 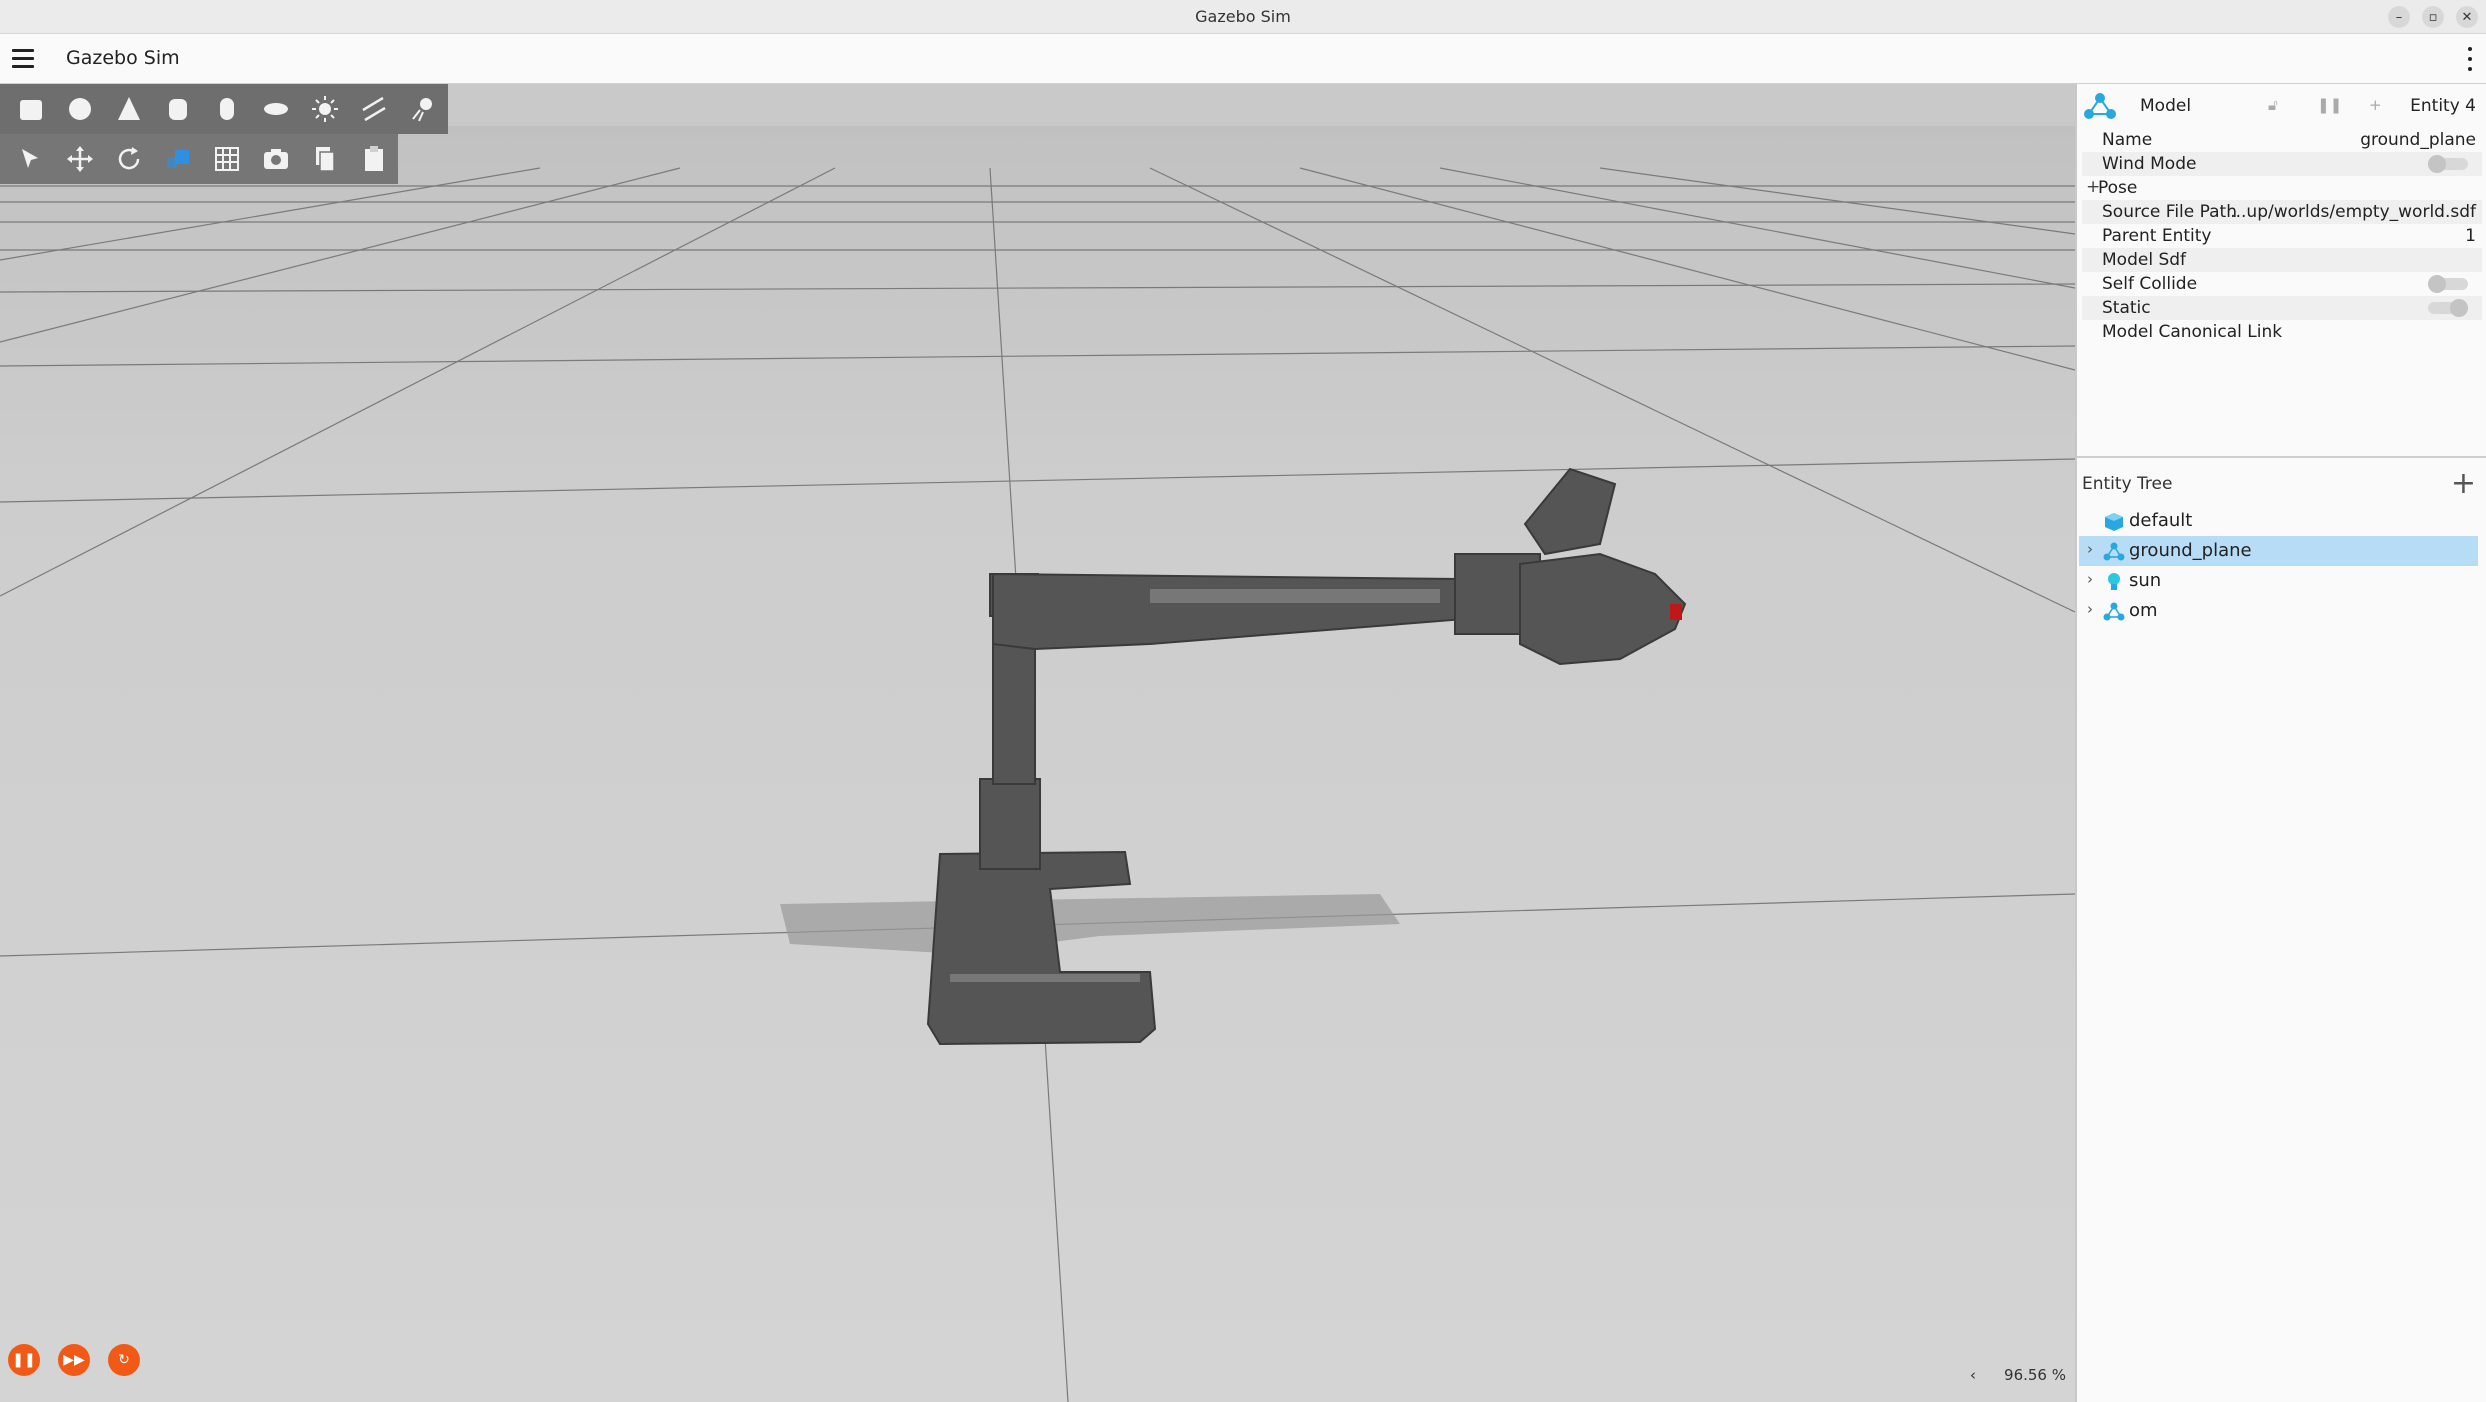 What do you see at coordinates (374, 109) in the screenshot?
I see `directional-light-icon` at bounding box center [374, 109].